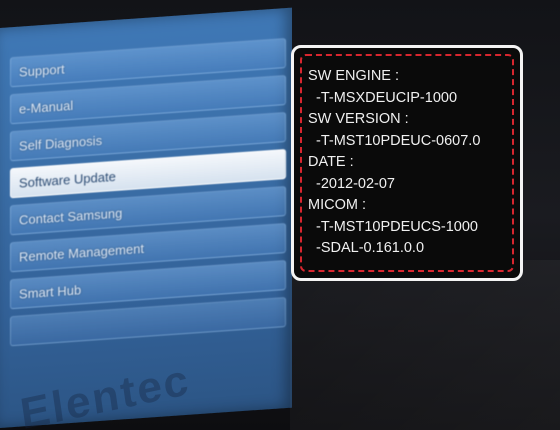 The height and width of the screenshot is (430, 560). What do you see at coordinates (331, 162) in the screenshot?
I see `info-label-date: DATE :` at bounding box center [331, 162].